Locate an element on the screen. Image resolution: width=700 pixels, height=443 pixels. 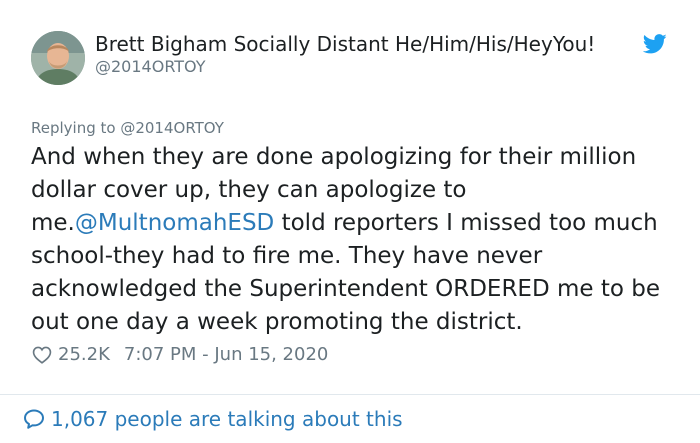
avatar is located at coordinates (58, 58).